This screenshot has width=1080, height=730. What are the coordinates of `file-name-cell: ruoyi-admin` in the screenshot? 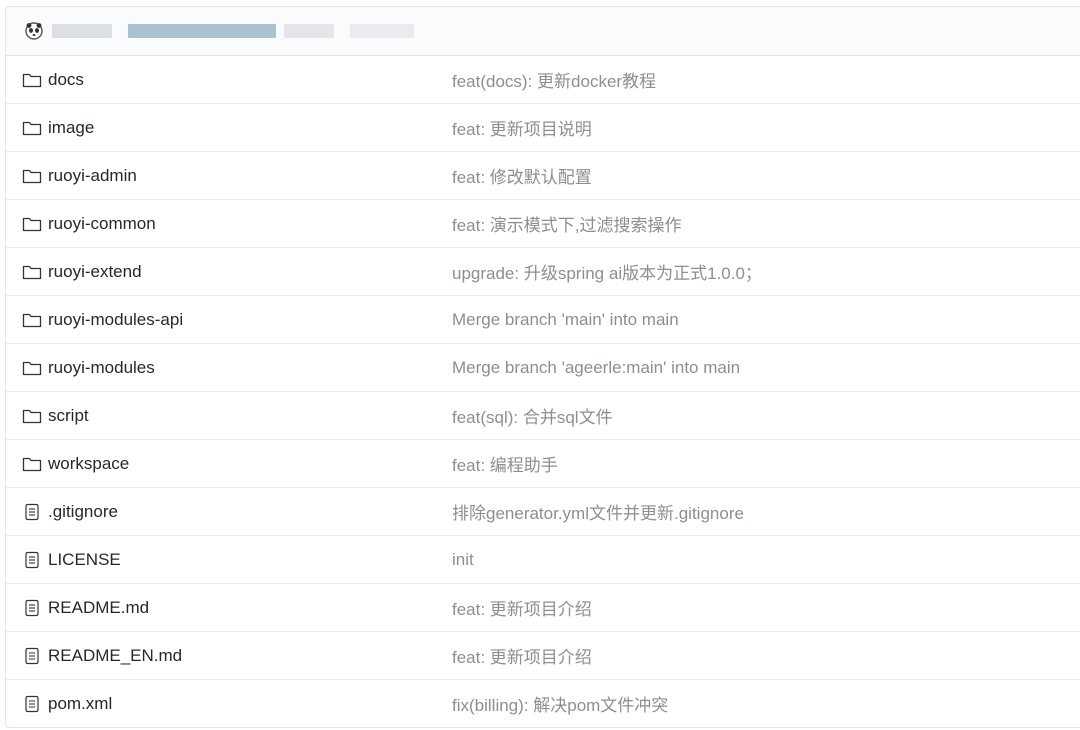 It's located at (79, 176).